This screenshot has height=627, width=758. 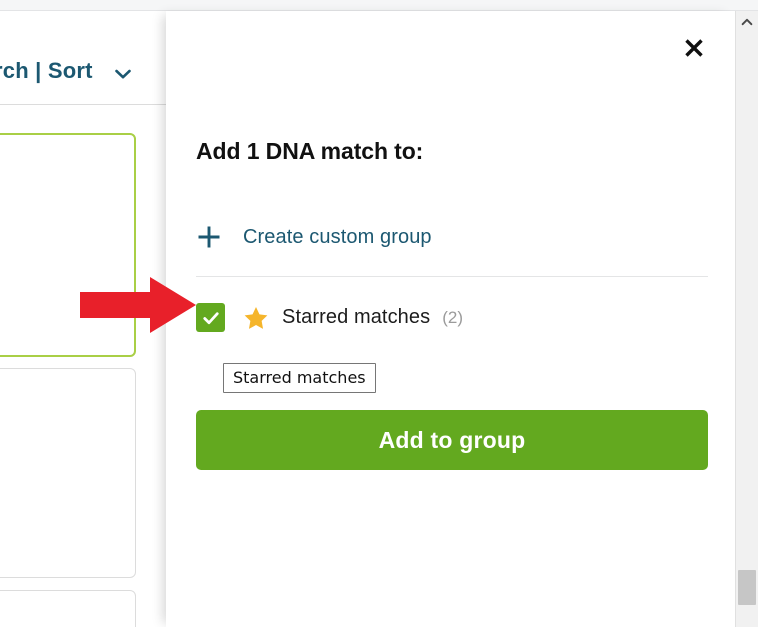 I want to click on chevron-up-icon, so click(x=747, y=22).